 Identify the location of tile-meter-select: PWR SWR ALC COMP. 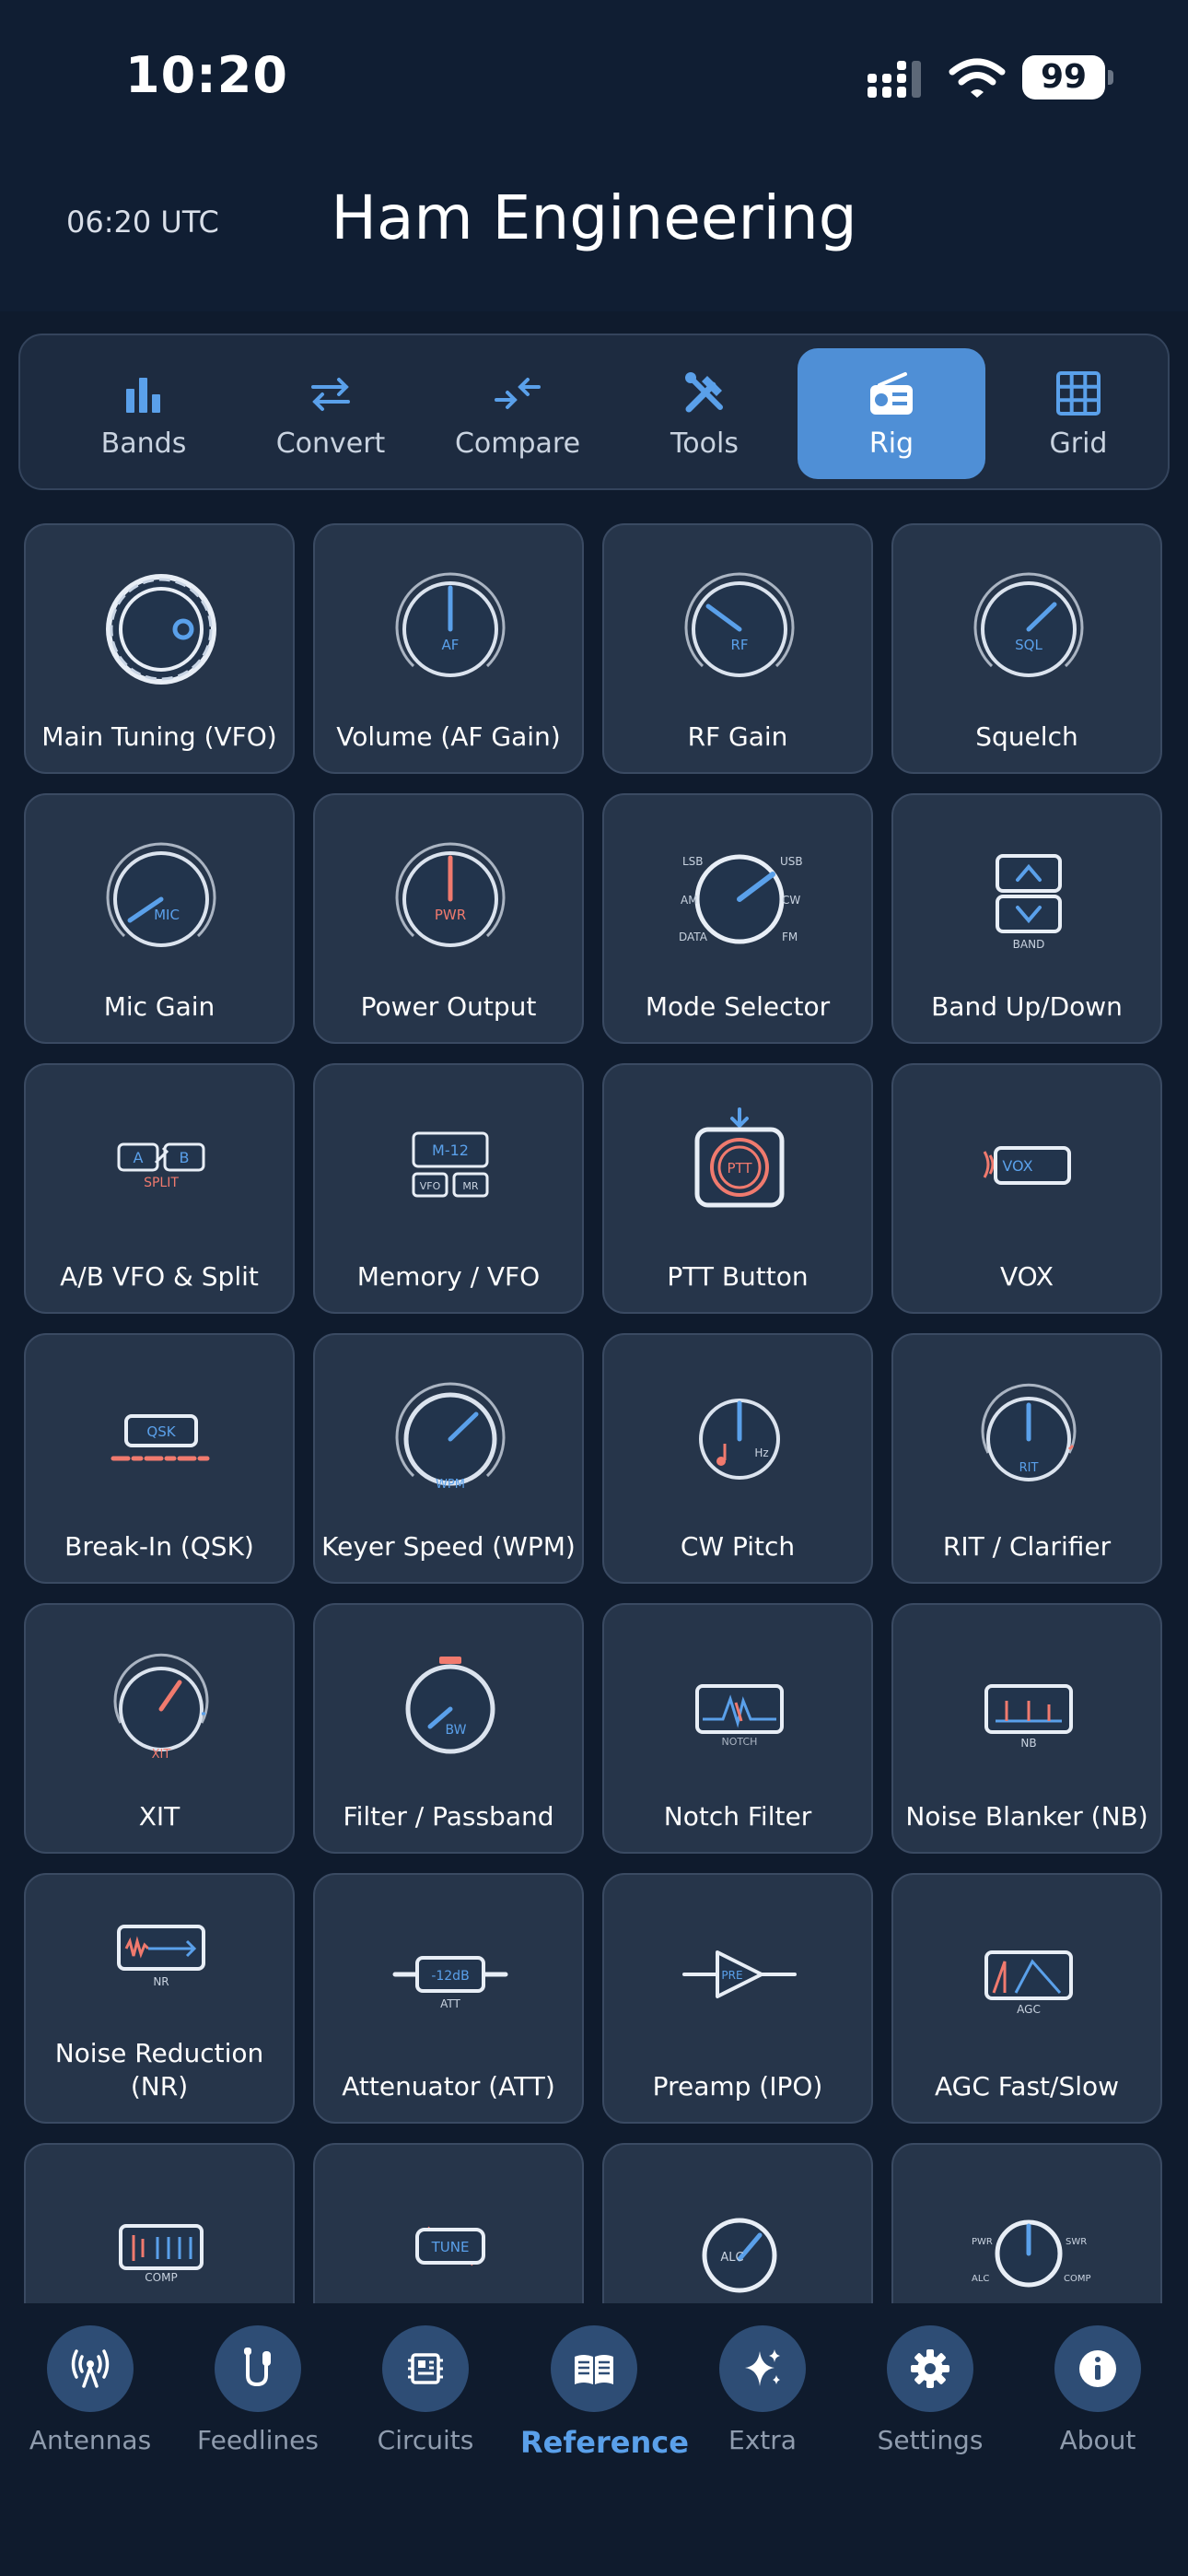
(1026, 2223).